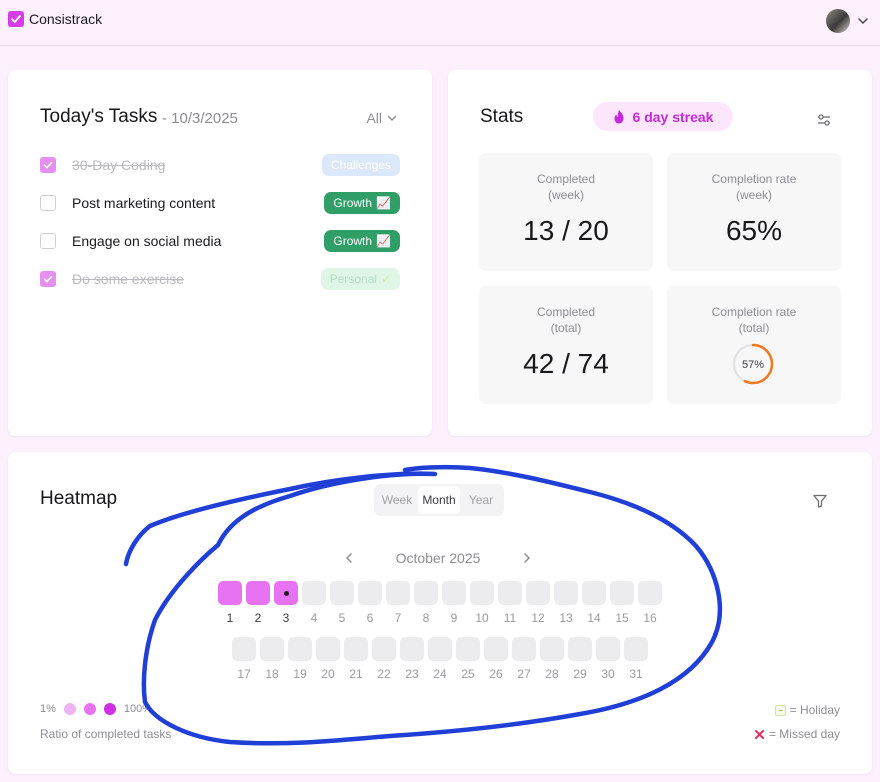 Image resolution: width=880 pixels, height=782 pixels. I want to click on chevron-right-icon, so click(527, 558).